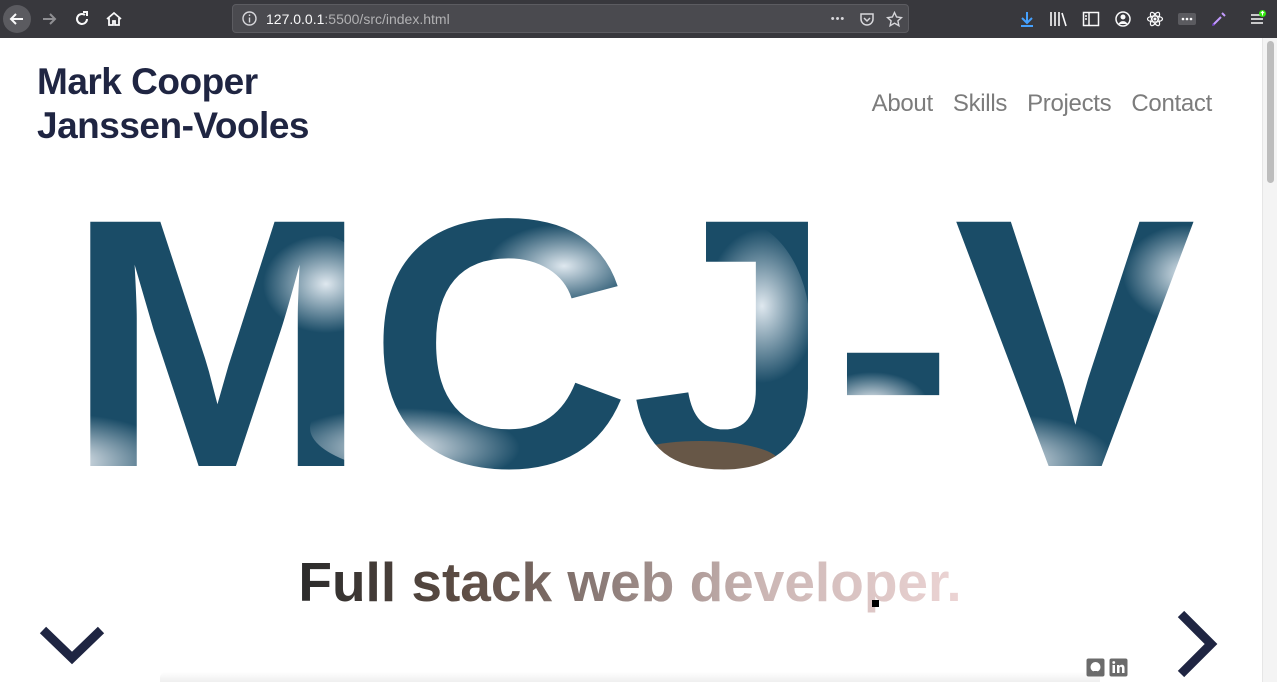 The image size is (1277, 682). What do you see at coordinates (1197, 644) in the screenshot?
I see `next-chevron-icon` at bounding box center [1197, 644].